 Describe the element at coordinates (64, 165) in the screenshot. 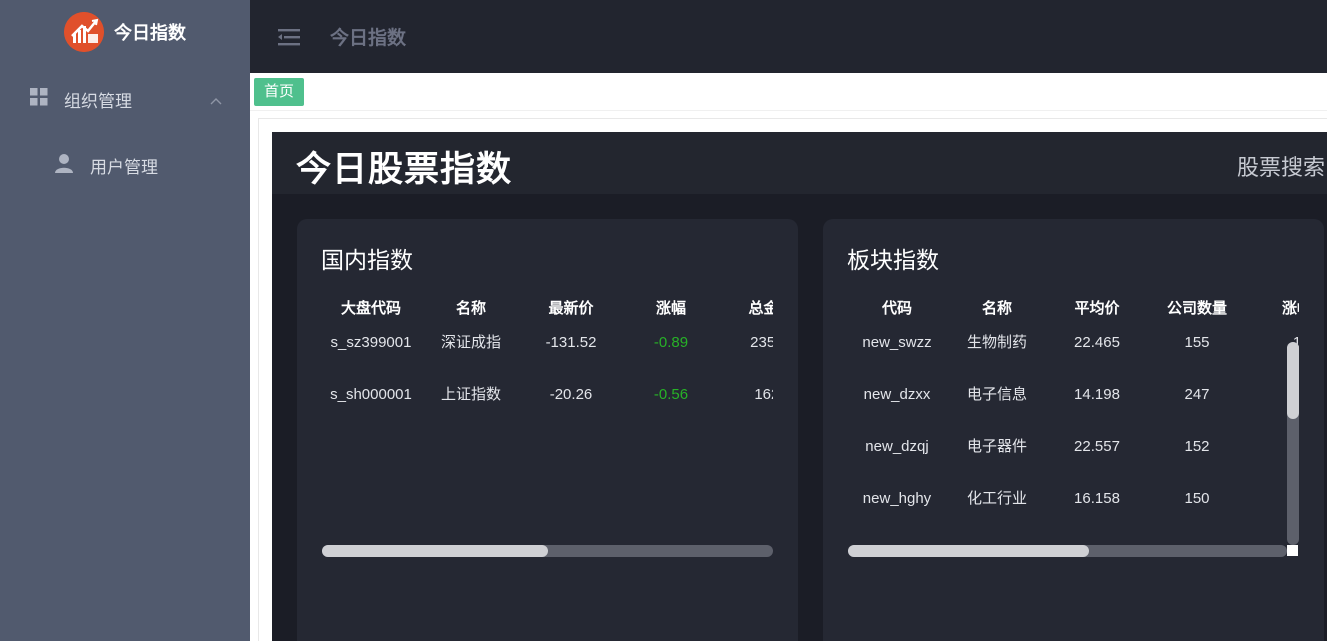

I see `user-icon` at that location.